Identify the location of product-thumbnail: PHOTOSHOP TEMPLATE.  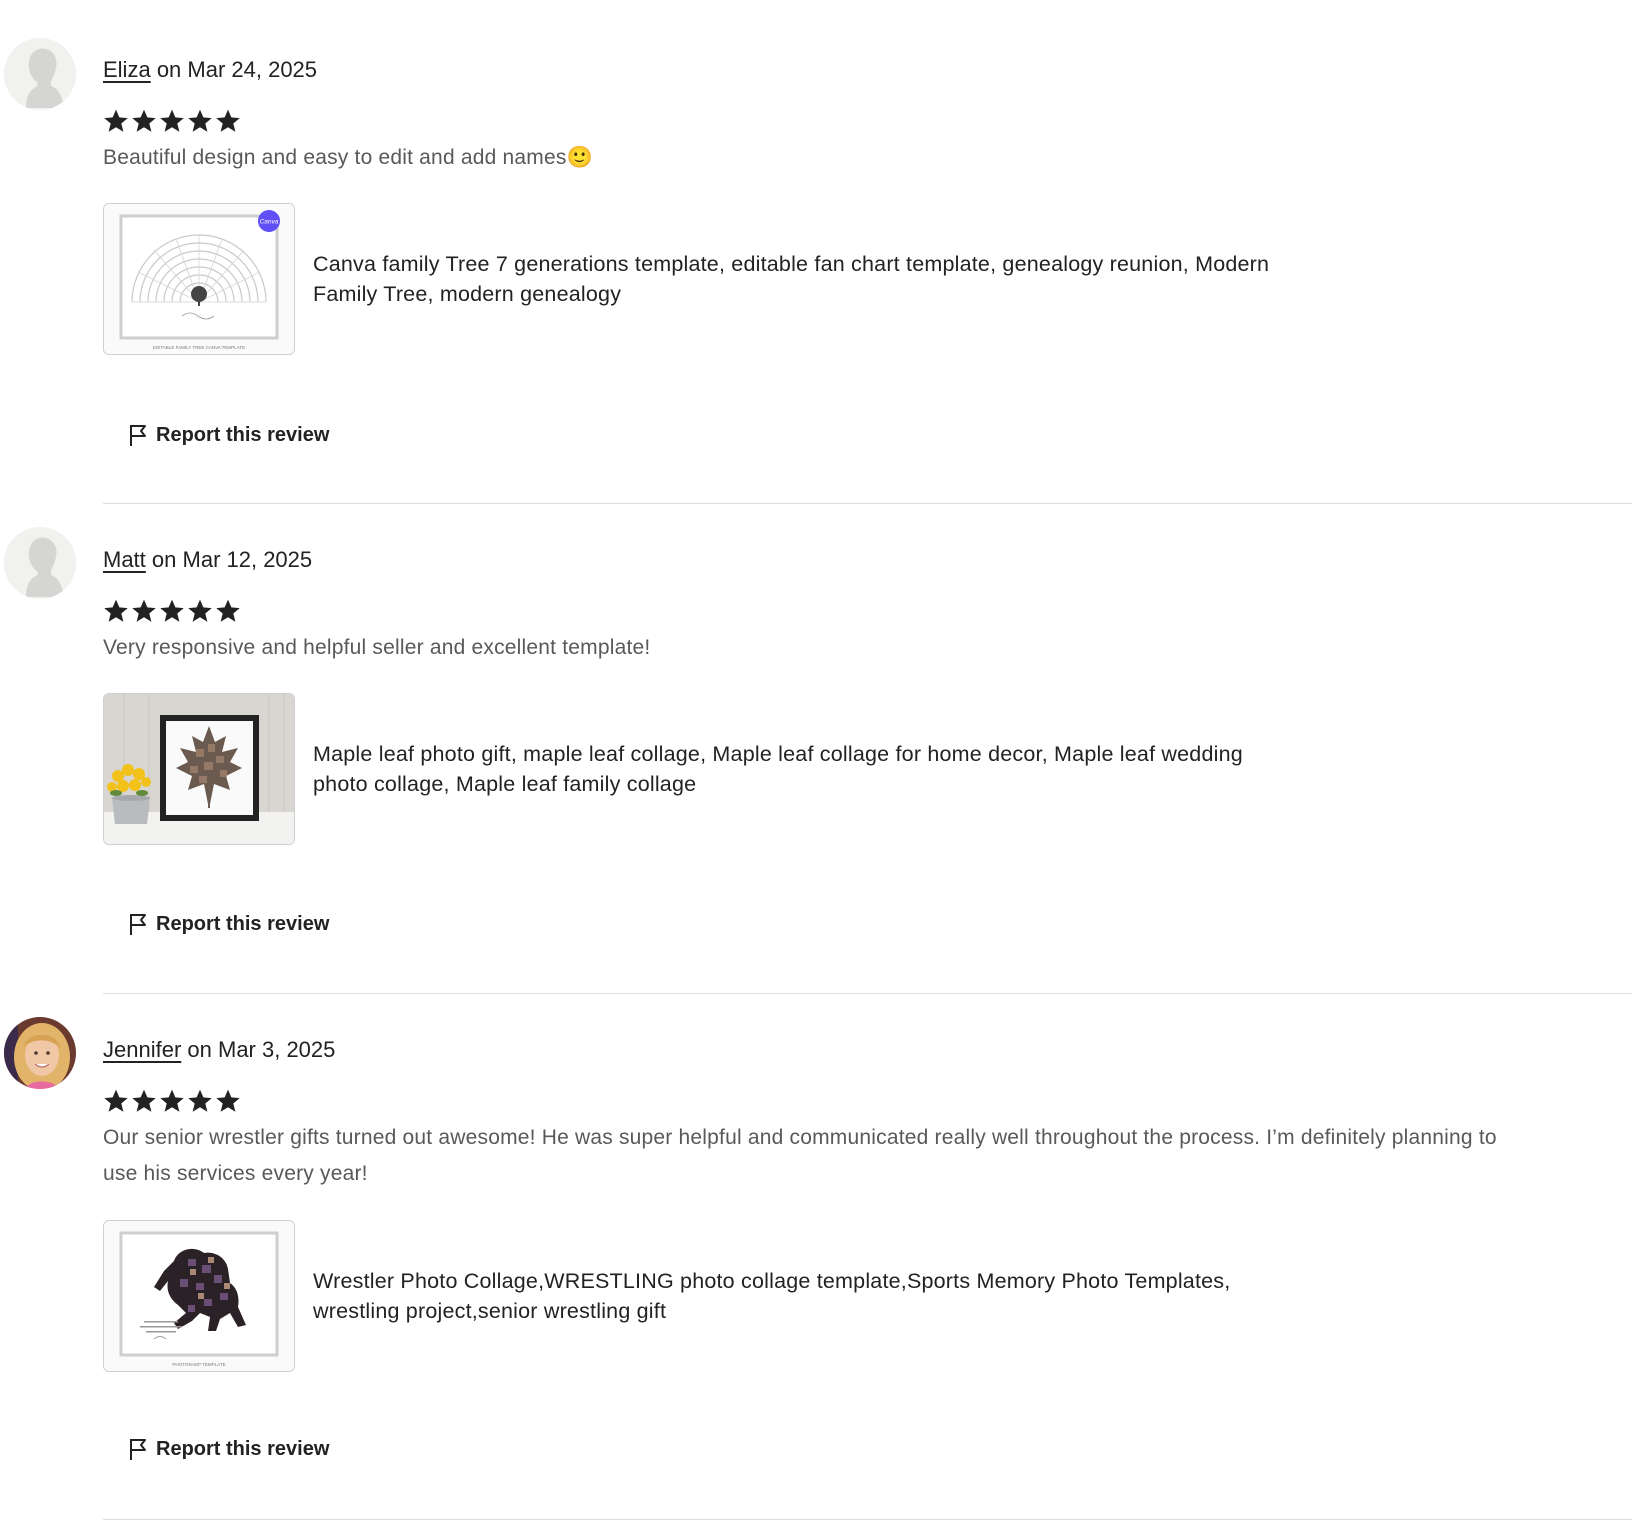
(199, 1296).